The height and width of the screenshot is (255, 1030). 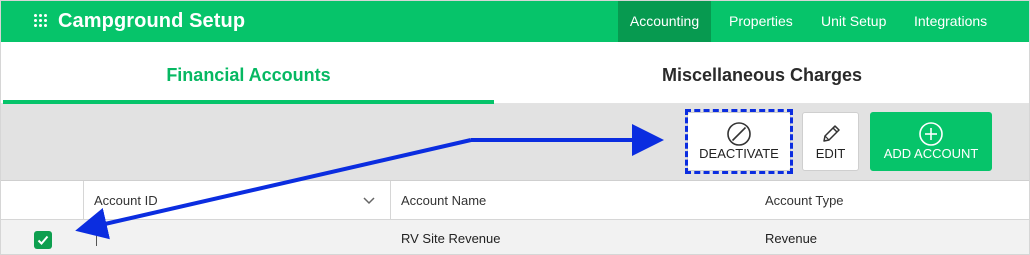 What do you see at coordinates (451, 238) in the screenshot?
I see `cell-account-name: RV Site Revenue` at bounding box center [451, 238].